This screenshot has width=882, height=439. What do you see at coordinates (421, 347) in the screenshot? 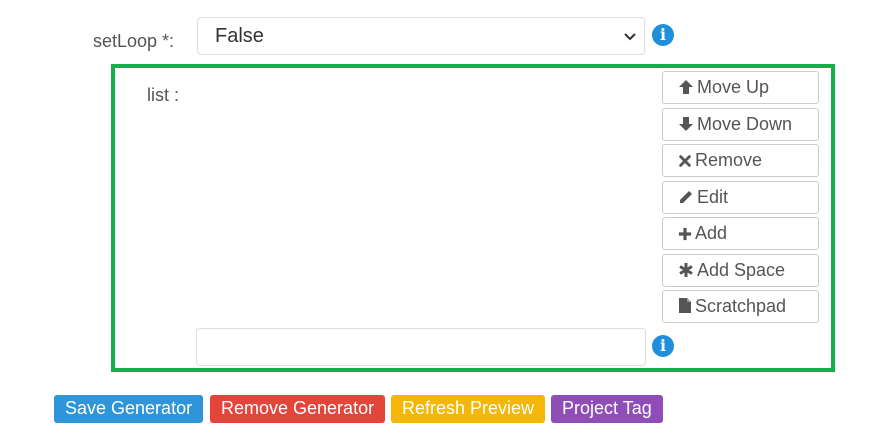
I see `list-input` at bounding box center [421, 347].